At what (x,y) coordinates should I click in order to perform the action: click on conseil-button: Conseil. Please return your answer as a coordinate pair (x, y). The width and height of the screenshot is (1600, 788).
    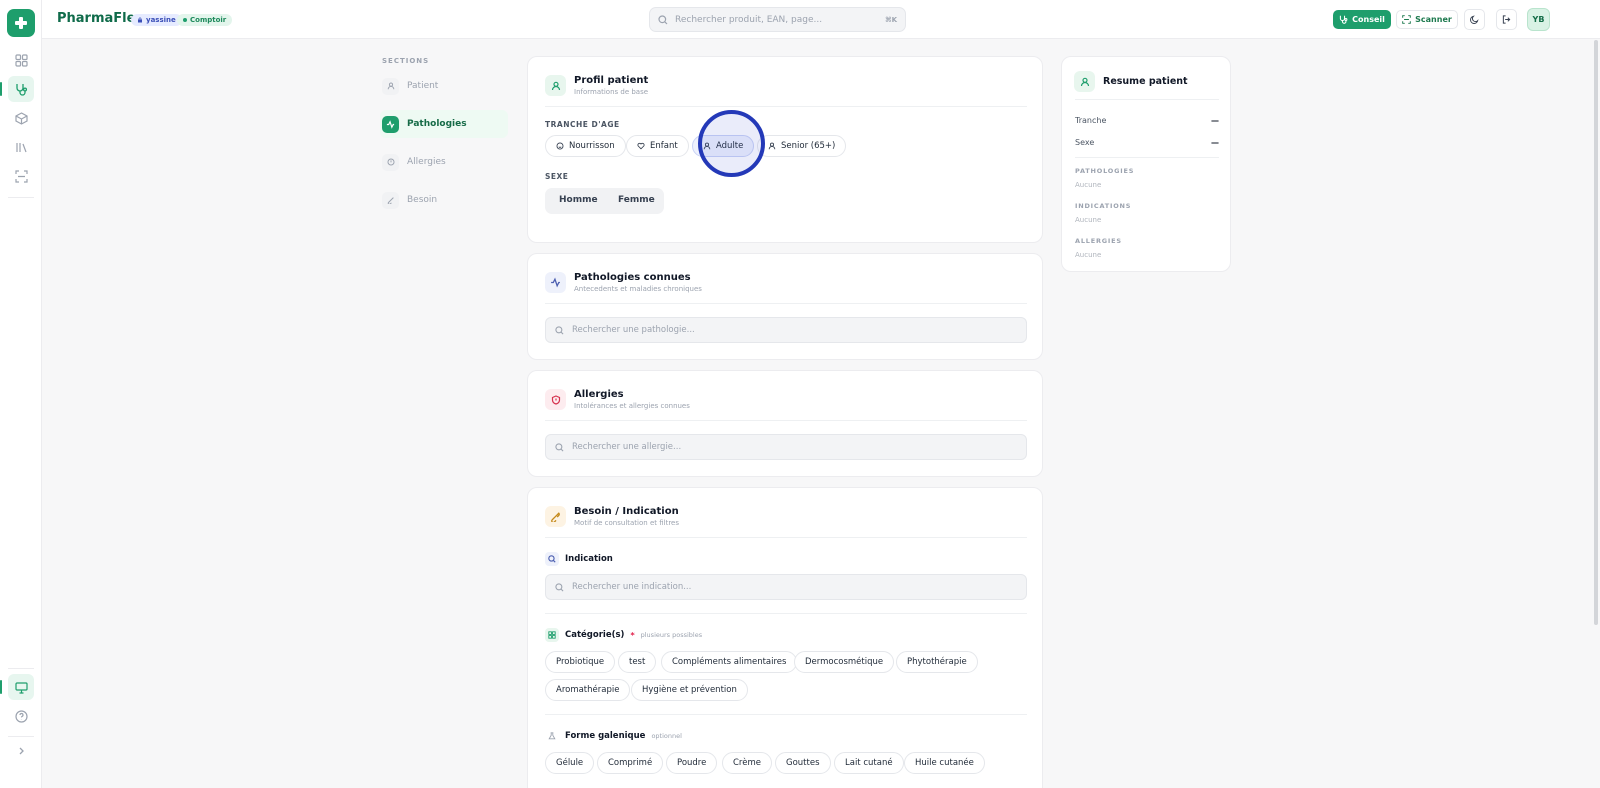
    Looking at the image, I should click on (1362, 19).